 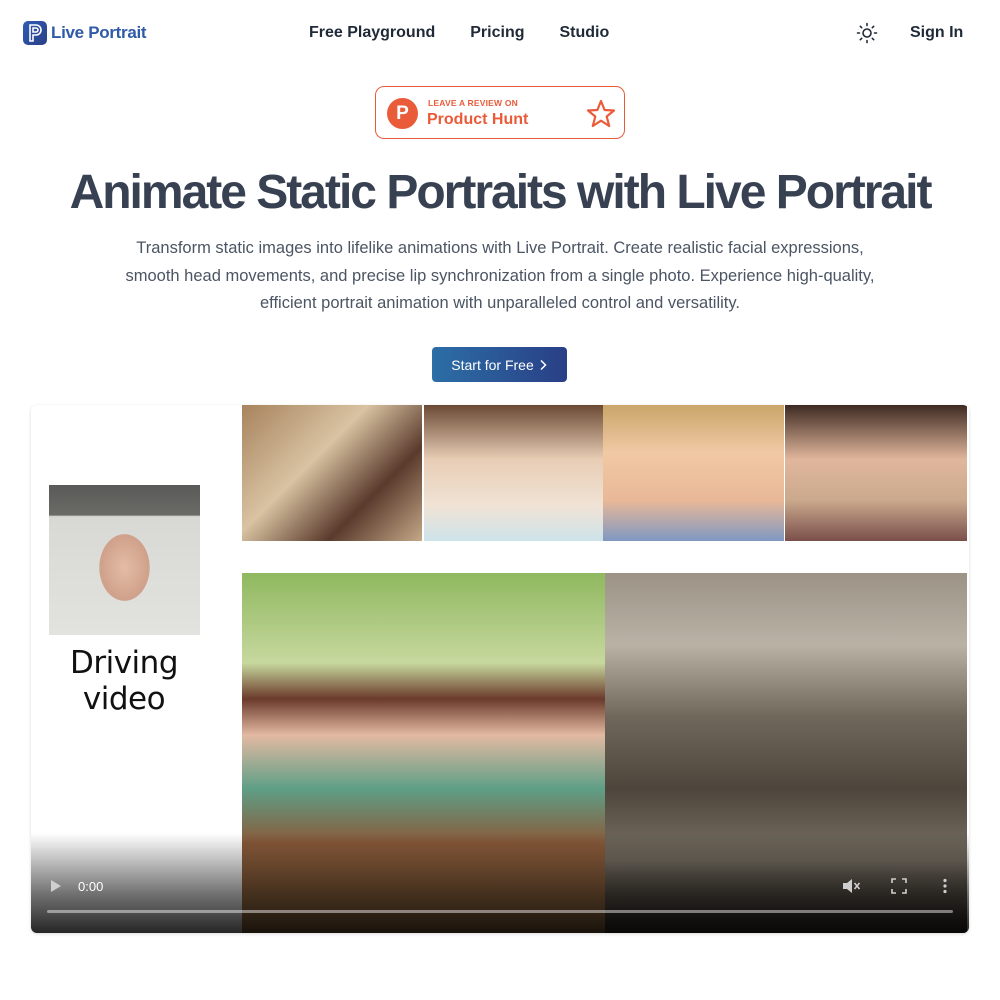 I want to click on video-time: 0:00, so click(x=91, y=886).